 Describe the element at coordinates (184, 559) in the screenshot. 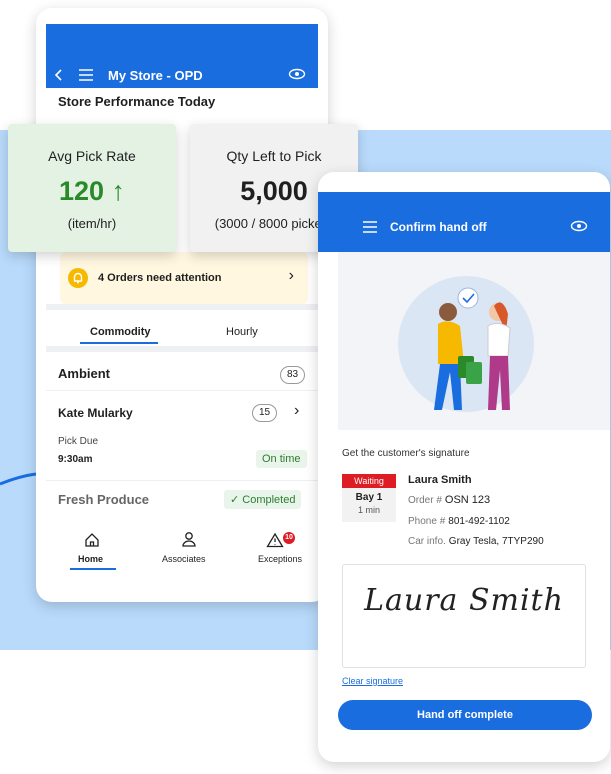

I see `nav-associates: Associates` at that location.